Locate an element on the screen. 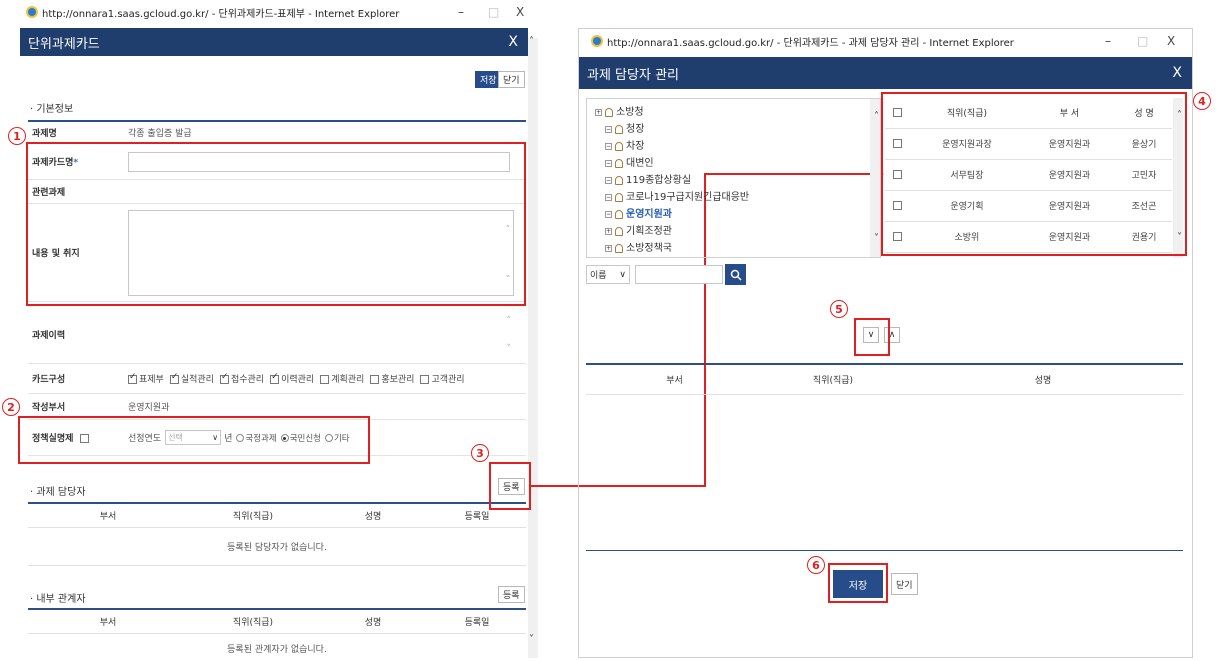  table-header-cell: 성명 is located at coordinates (1043, 381).